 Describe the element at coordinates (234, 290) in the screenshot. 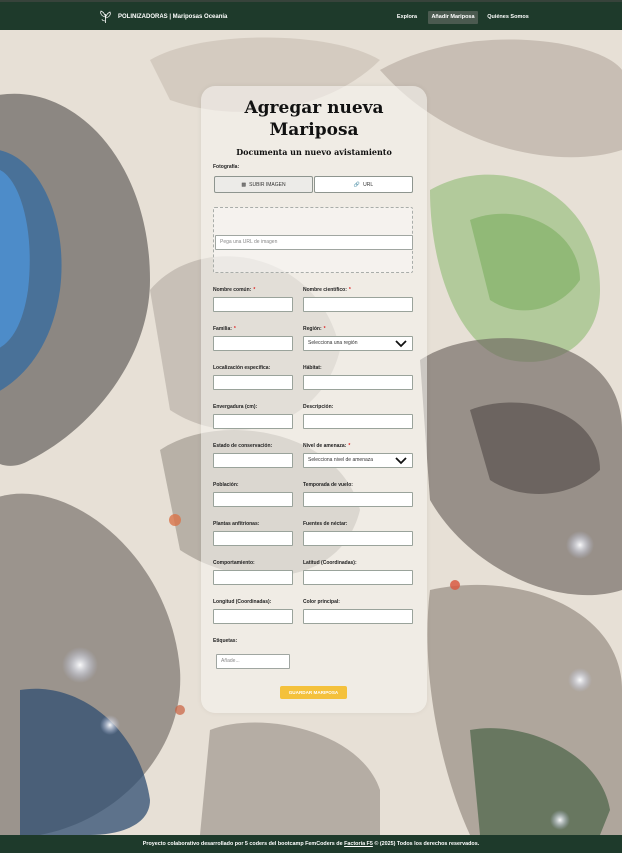

I see `common-name-label: Nombre común: *` at that location.